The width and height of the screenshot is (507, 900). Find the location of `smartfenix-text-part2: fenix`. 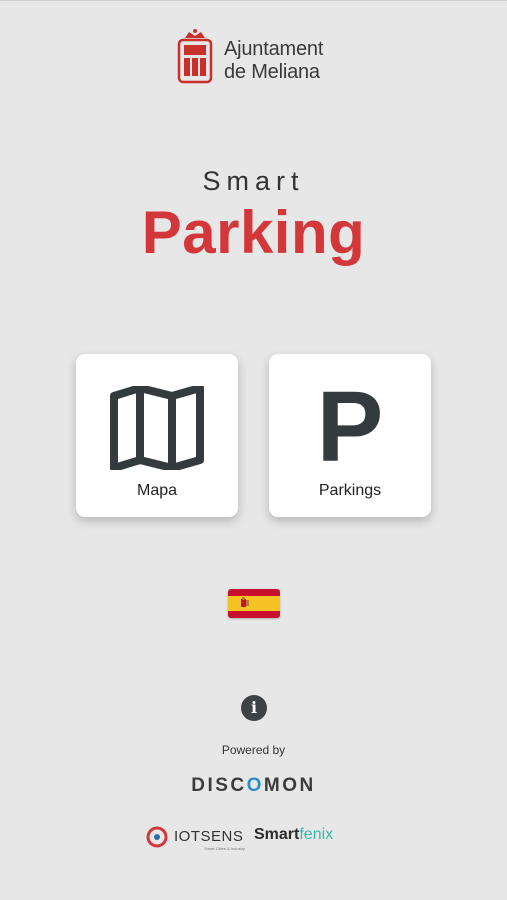

smartfenix-text-part2: fenix is located at coordinates (316, 834).